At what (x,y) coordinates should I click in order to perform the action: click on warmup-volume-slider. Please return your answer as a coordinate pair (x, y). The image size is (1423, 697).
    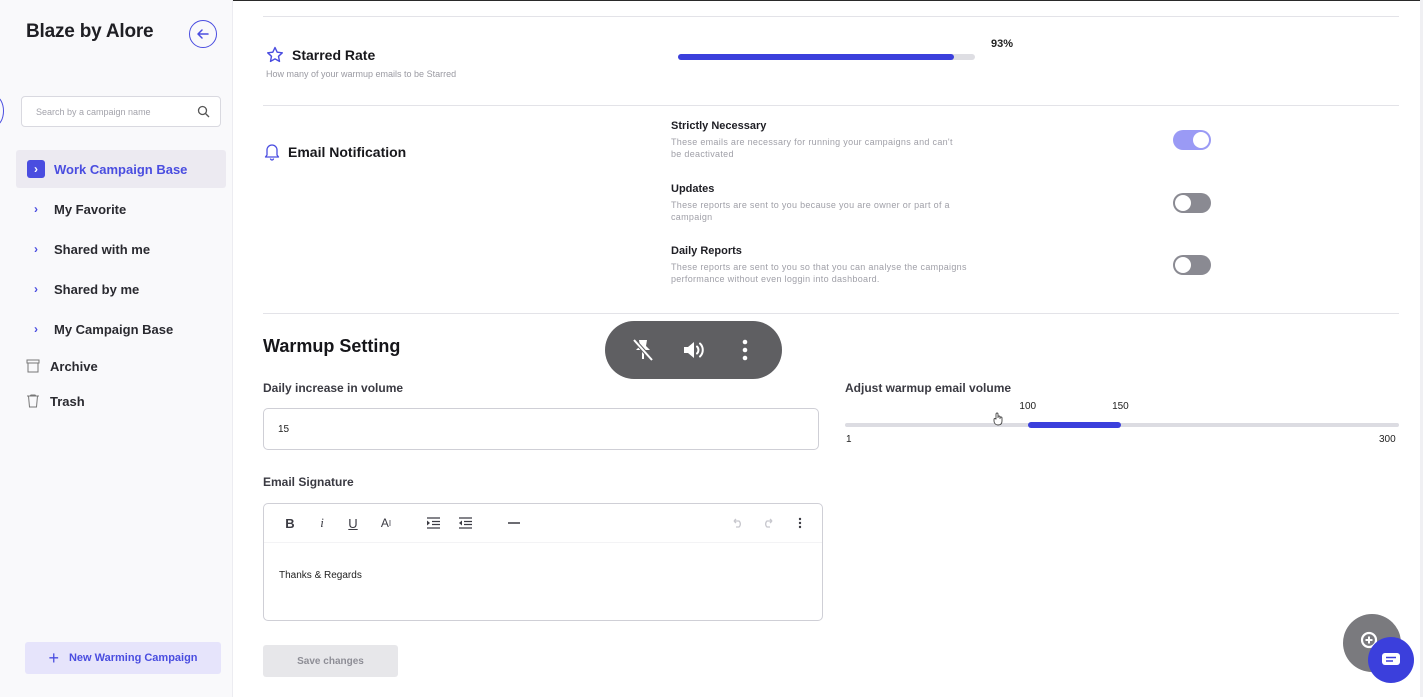
    Looking at the image, I should click on (1122, 425).